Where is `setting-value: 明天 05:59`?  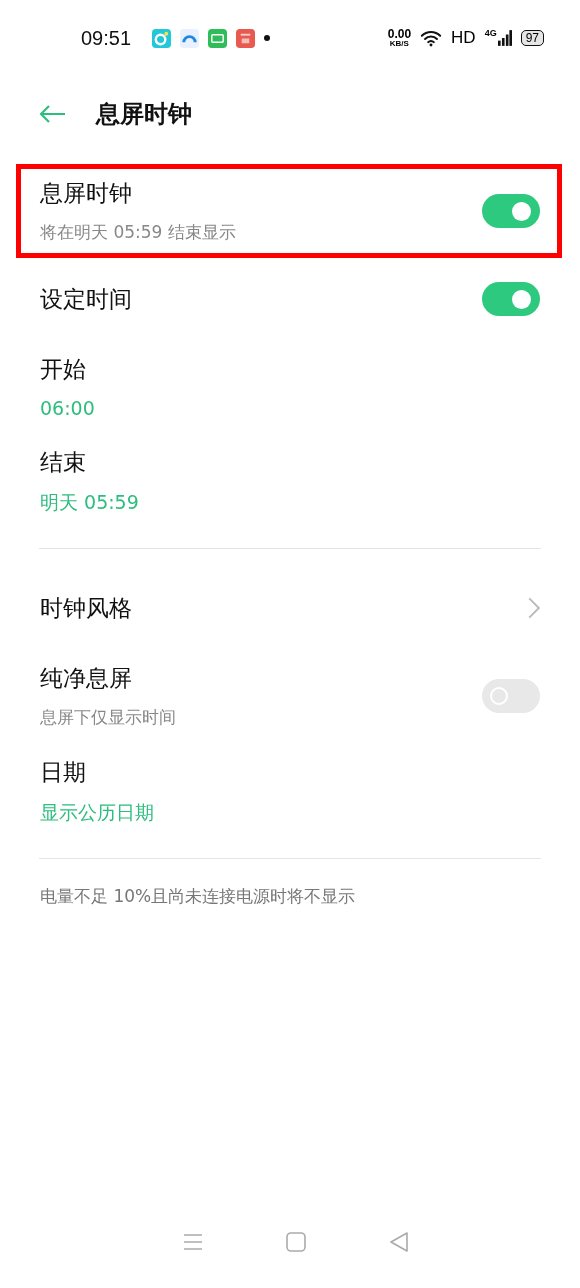 setting-value: 明天 05:59 is located at coordinates (89, 502).